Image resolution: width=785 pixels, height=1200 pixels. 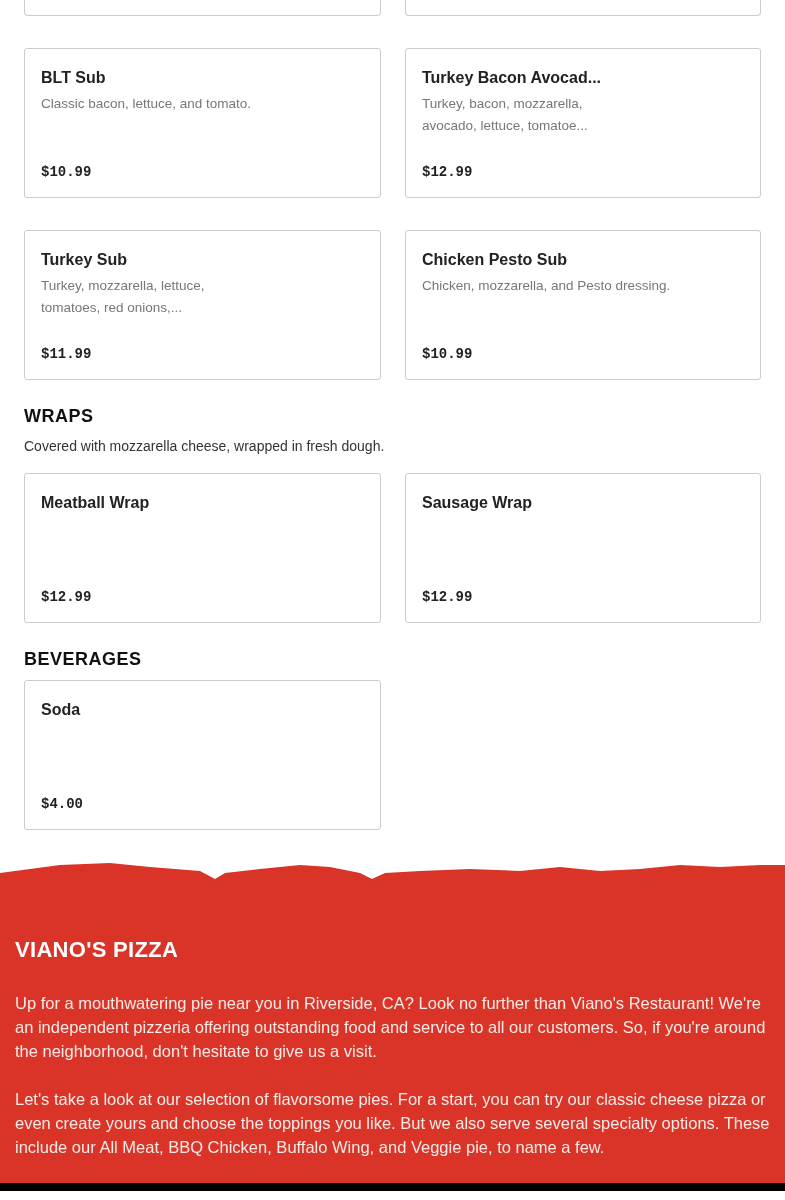 What do you see at coordinates (547, 286) in the screenshot?
I see `item-description: Chicken, mozzarella, and Pesto dressing.` at bounding box center [547, 286].